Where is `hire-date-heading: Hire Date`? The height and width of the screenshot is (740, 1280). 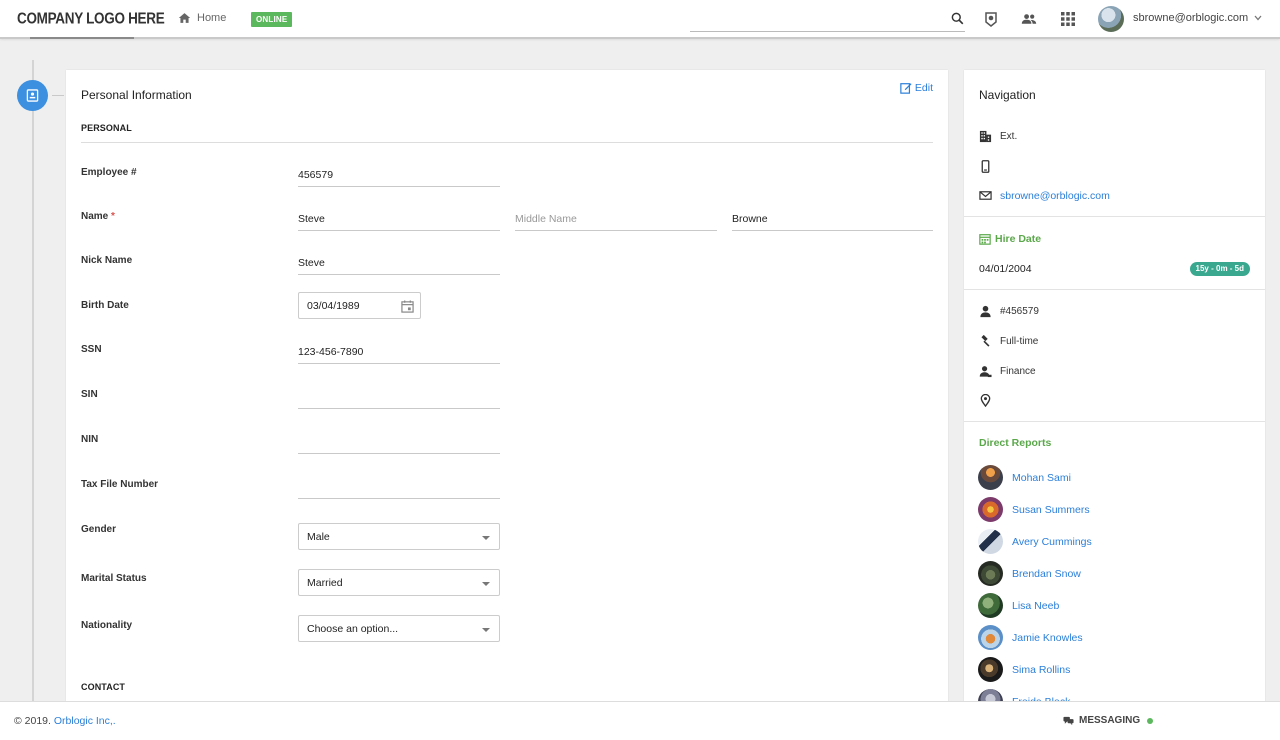
hire-date-heading: Hire Date is located at coordinates (1010, 239).